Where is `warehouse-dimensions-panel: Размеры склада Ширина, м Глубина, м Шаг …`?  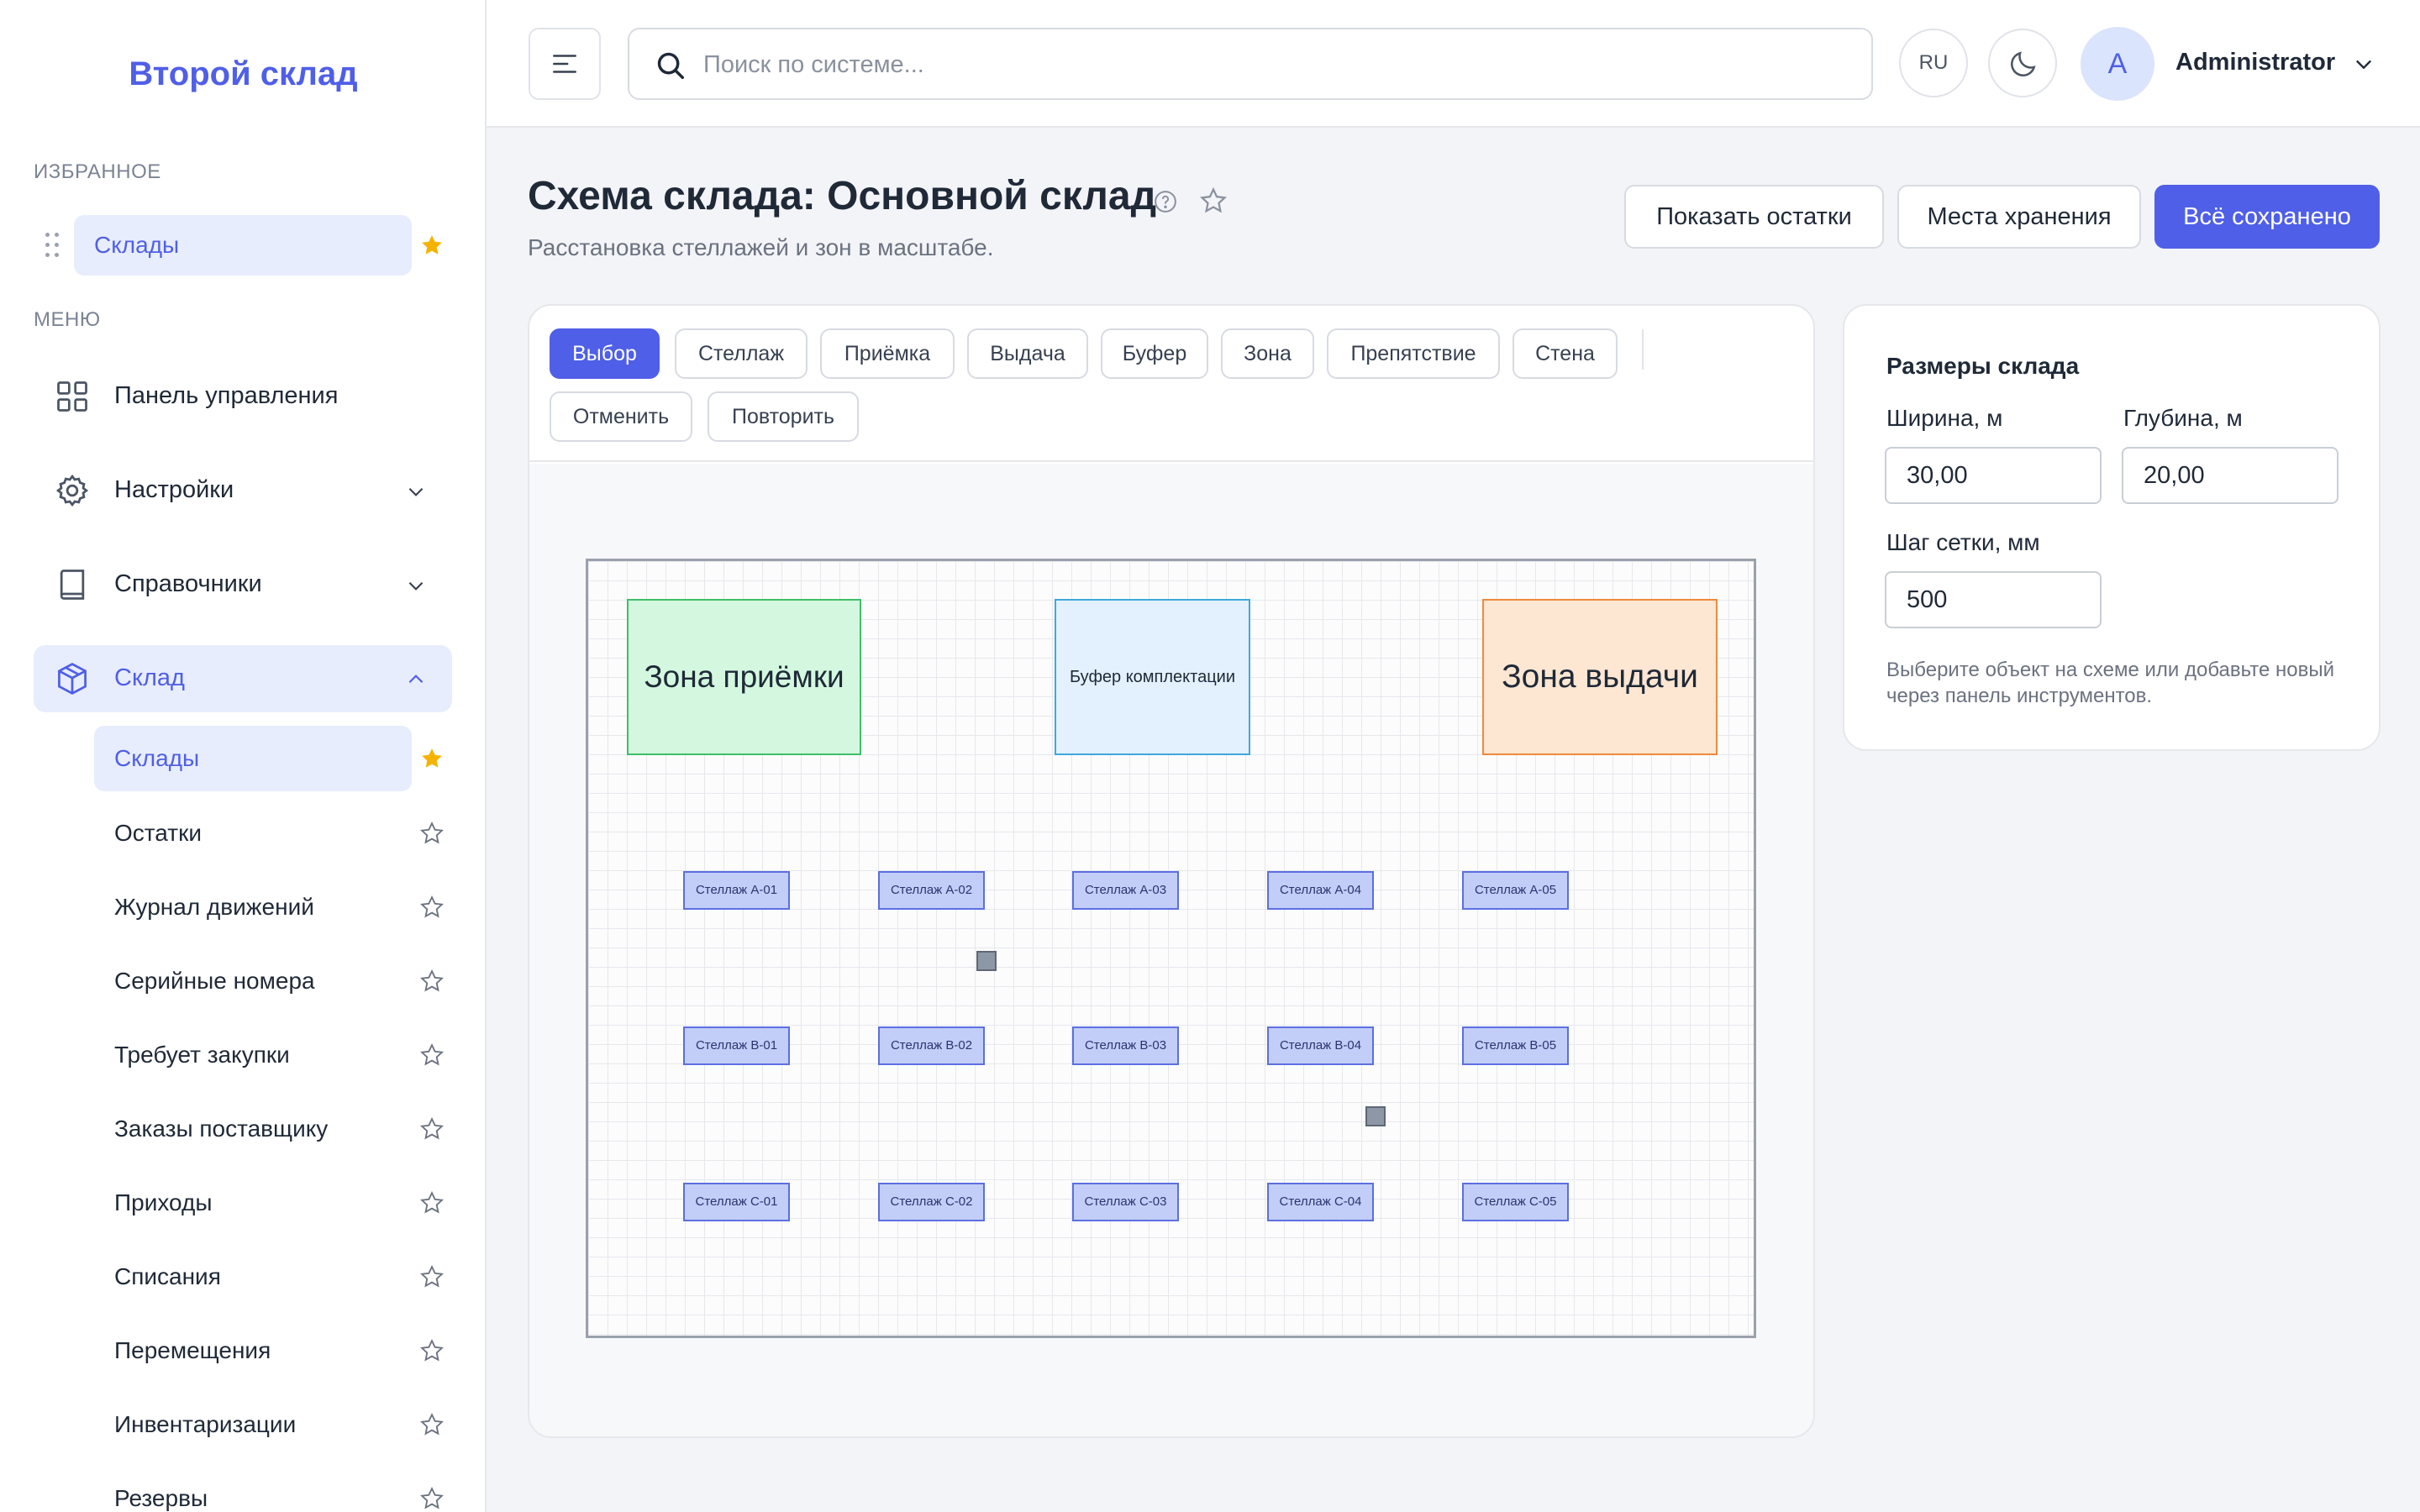 warehouse-dimensions-panel: Размеры склада Ширина, м Глубина, м Шаг … is located at coordinates (2112, 527).